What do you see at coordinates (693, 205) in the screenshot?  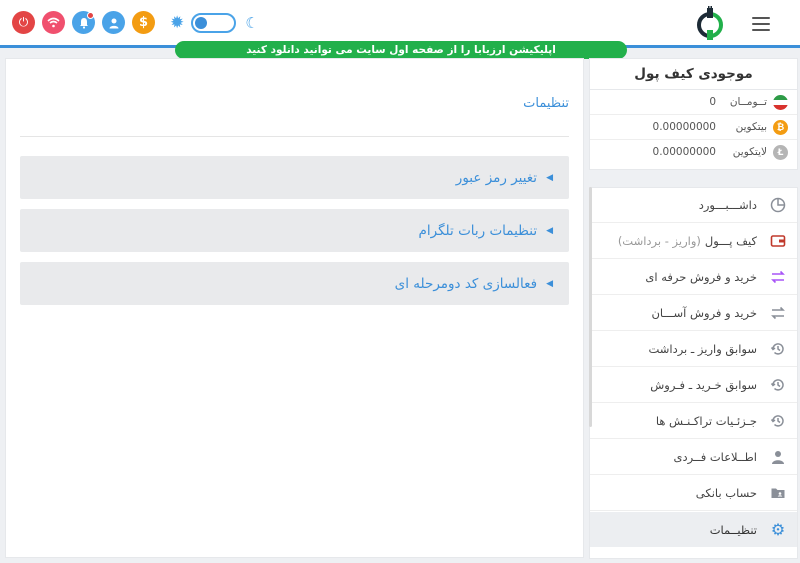 I see `sidebar-item-dashboard: داشـــبـــورد` at bounding box center [693, 205].